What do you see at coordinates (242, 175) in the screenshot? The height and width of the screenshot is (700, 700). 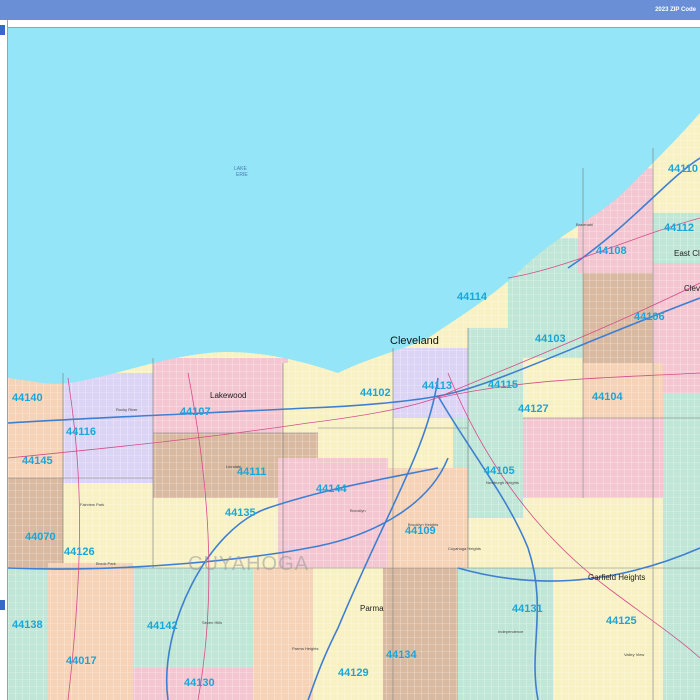 I see `lake-label: ERIE` at bounding box center [242, 175].